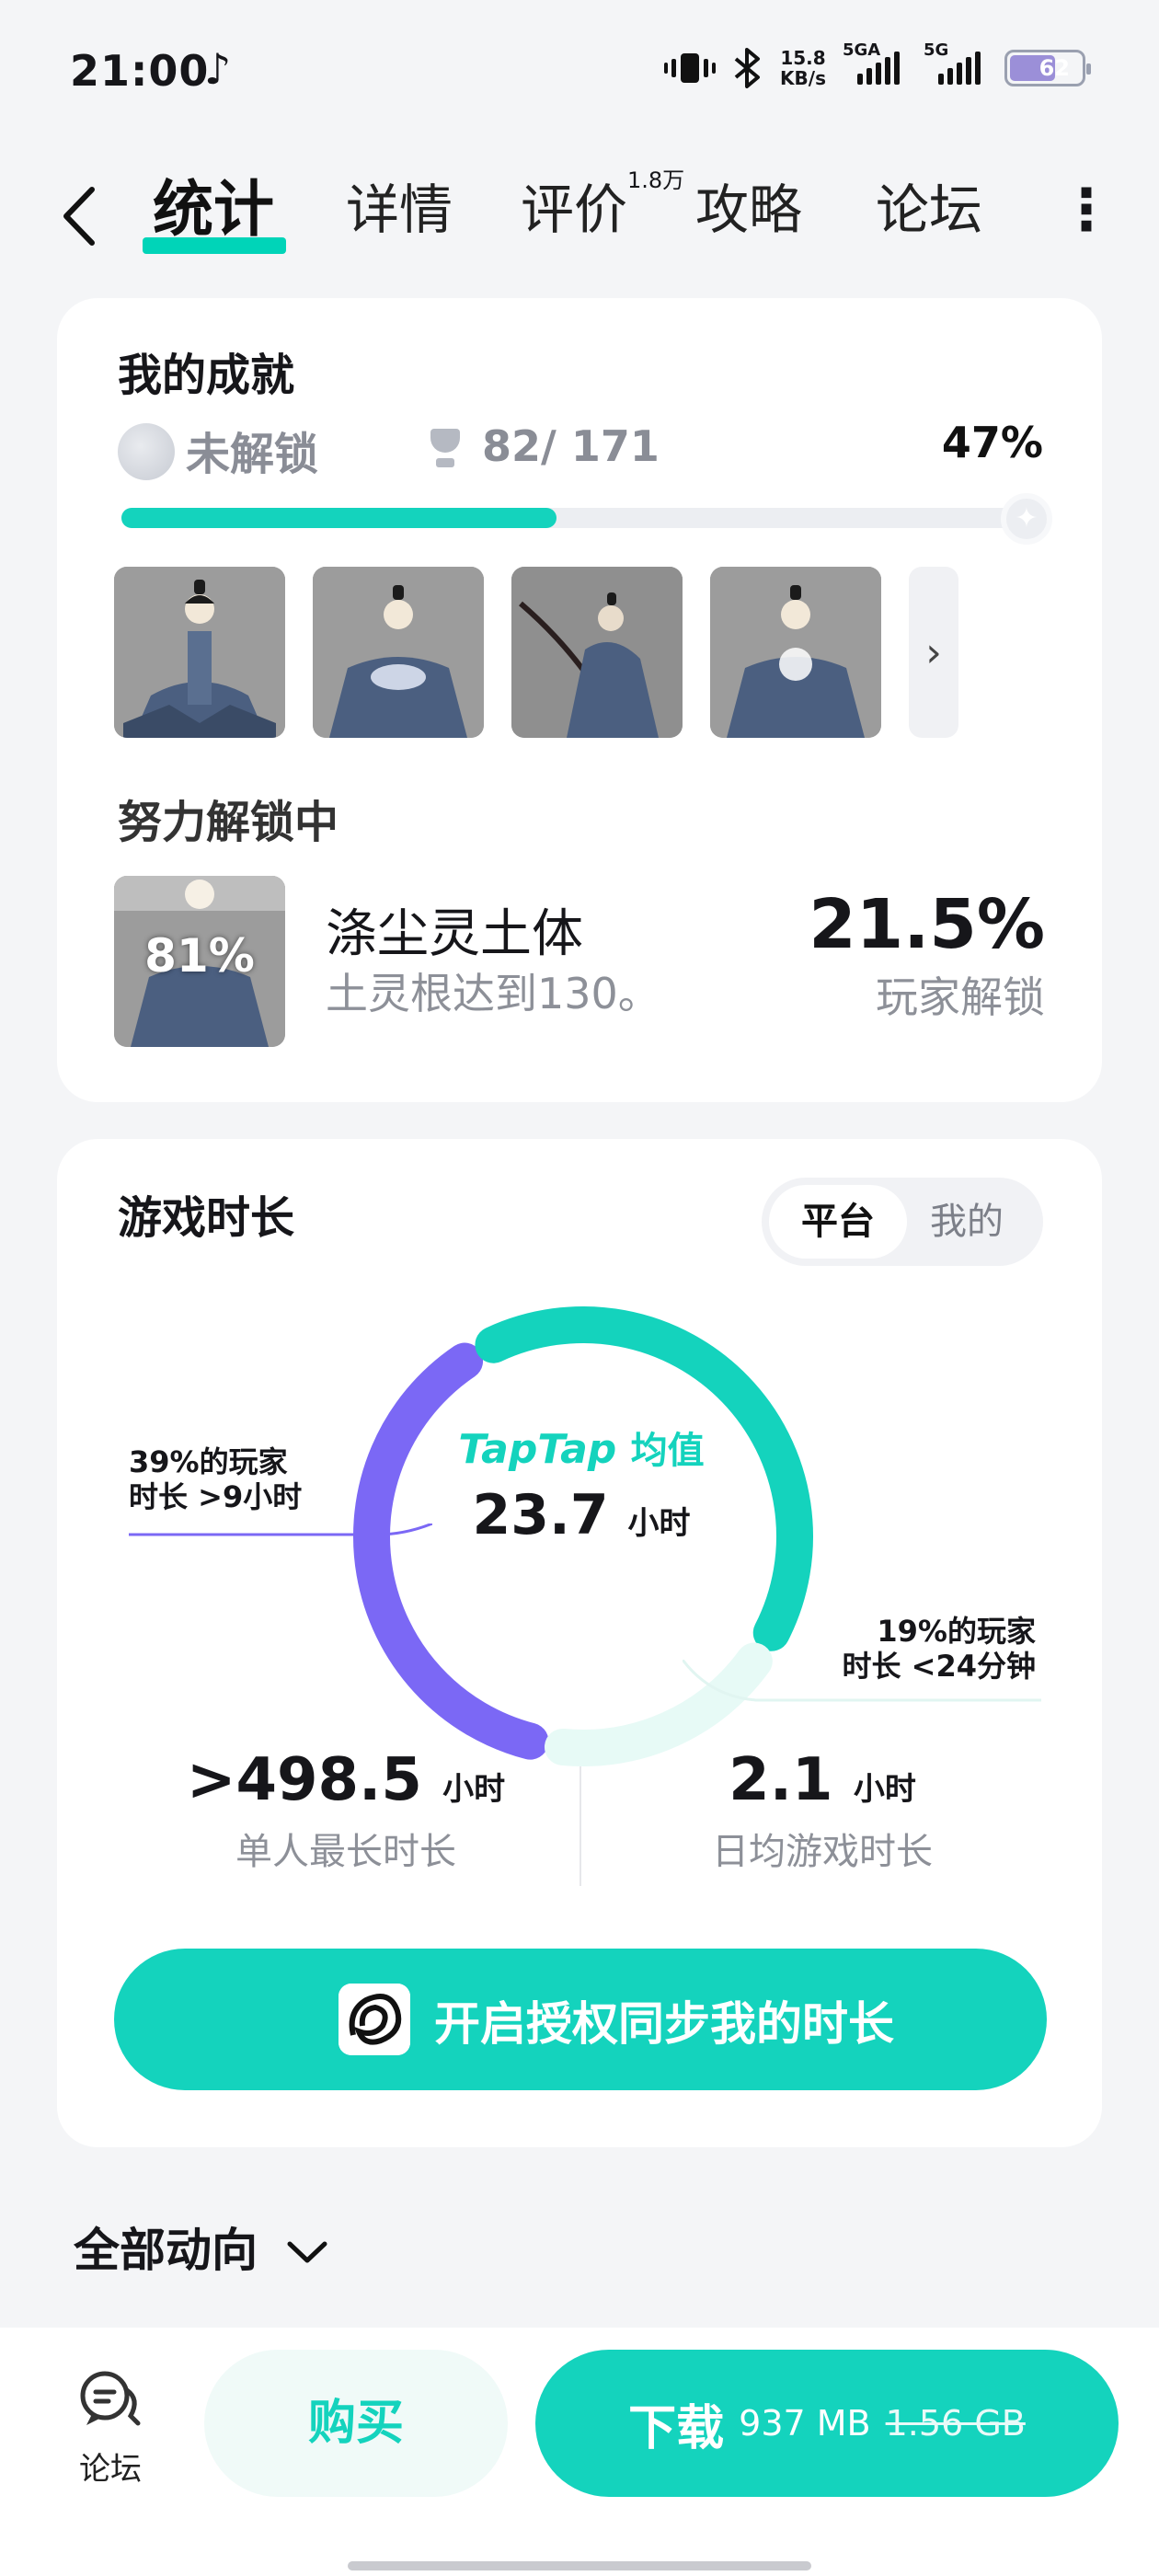 This screenshot has width=1159, height=2576. I want to click on left-leader-line, so click(280, 1530).